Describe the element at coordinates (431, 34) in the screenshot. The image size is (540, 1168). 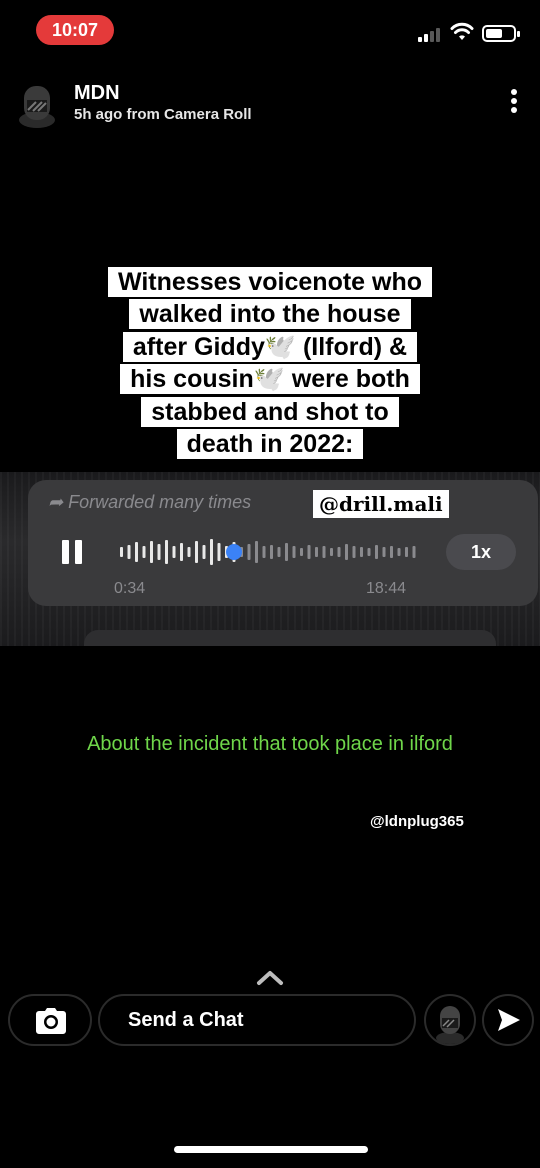
I see `cellular-signal-icon` at that location.